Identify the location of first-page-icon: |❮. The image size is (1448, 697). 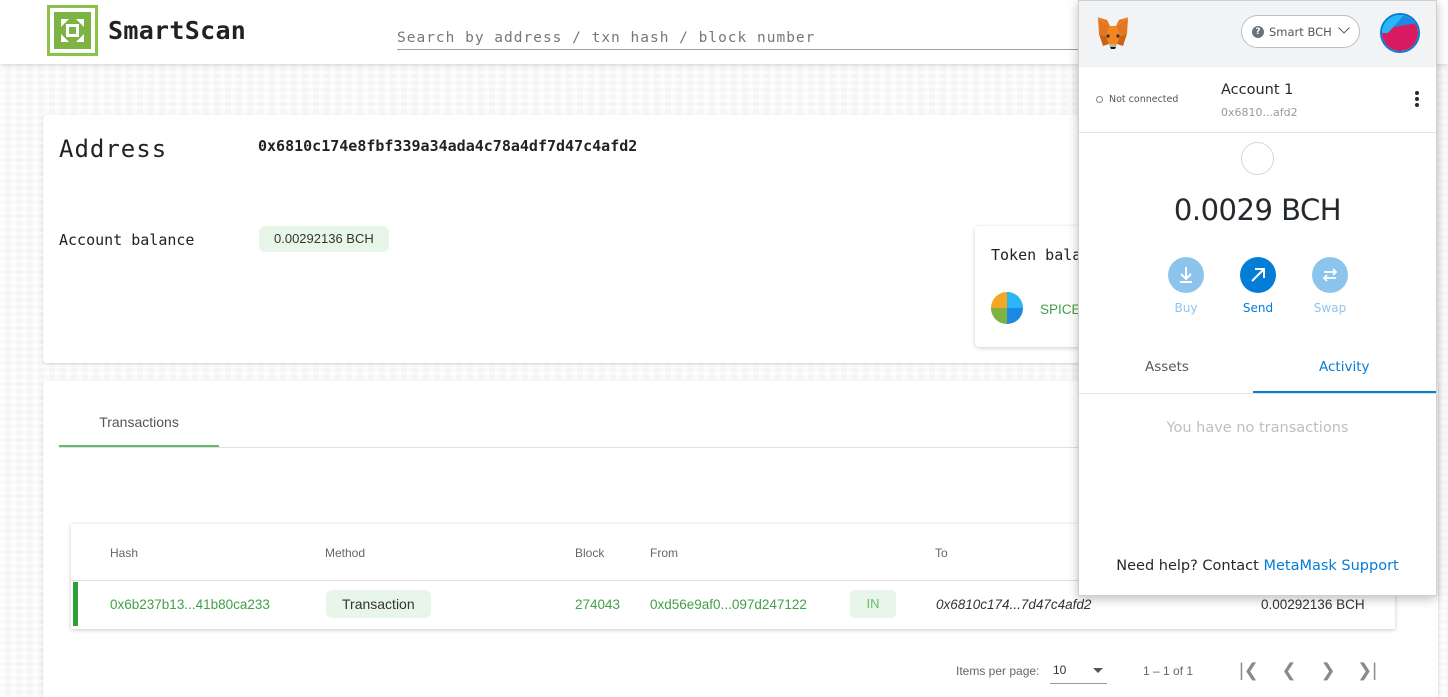
(1249, 670).